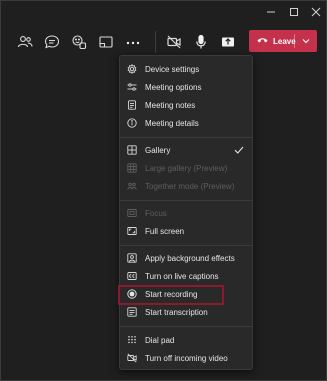 Image resolution: width=327 pixels, height=381 pixels. What do you see at coordinates (186, 340) in the screenshot?
I see `menu-item-dial-pad: Dial pad` at bounding box center [186, 340].